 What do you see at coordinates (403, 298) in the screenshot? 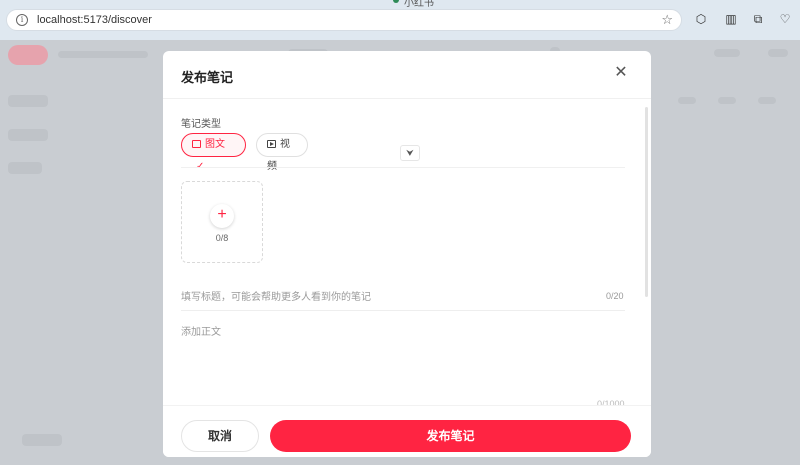
I see `title-input` at bounding box center [403, 298].